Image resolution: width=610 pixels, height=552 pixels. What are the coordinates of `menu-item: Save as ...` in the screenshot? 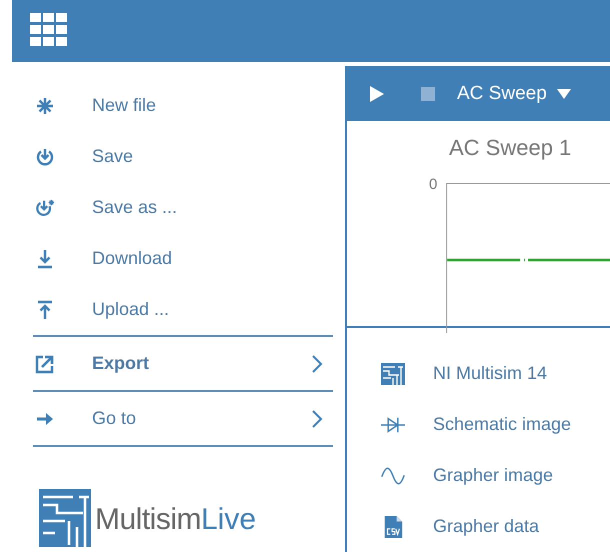 It's located at (183, 207).